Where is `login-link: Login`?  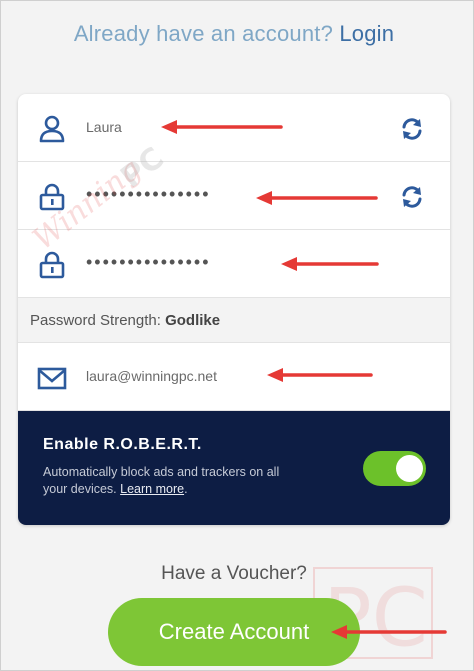
login-link: Login is located at coordinates (366, 33).